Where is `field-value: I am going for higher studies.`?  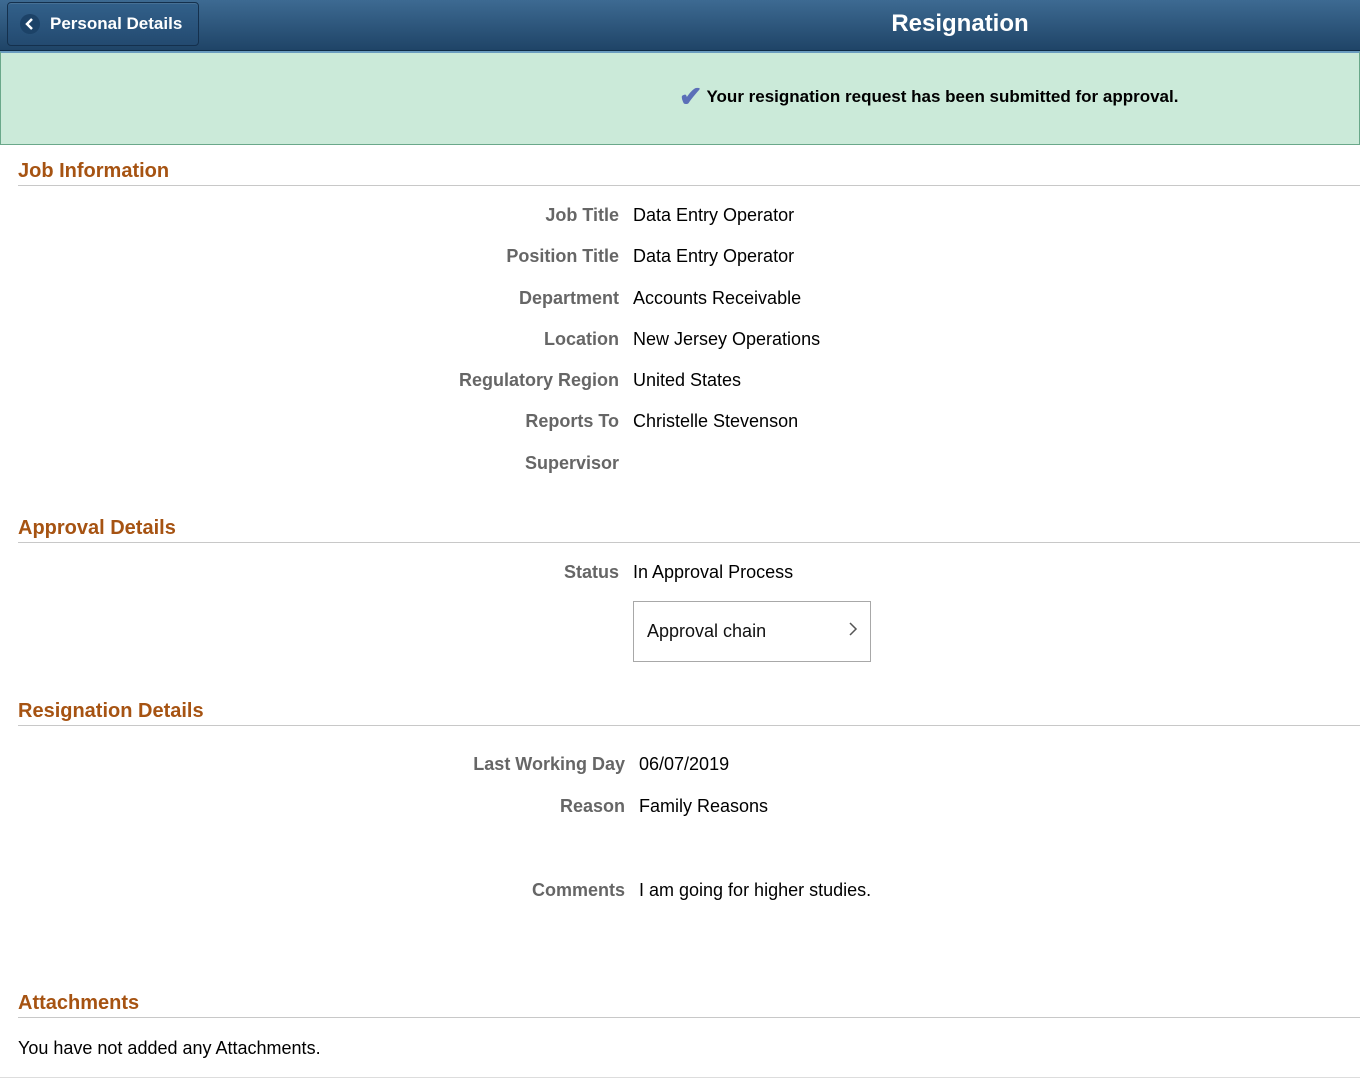
field-value: I am going for higher studies. is located at coordinates (755, 890).